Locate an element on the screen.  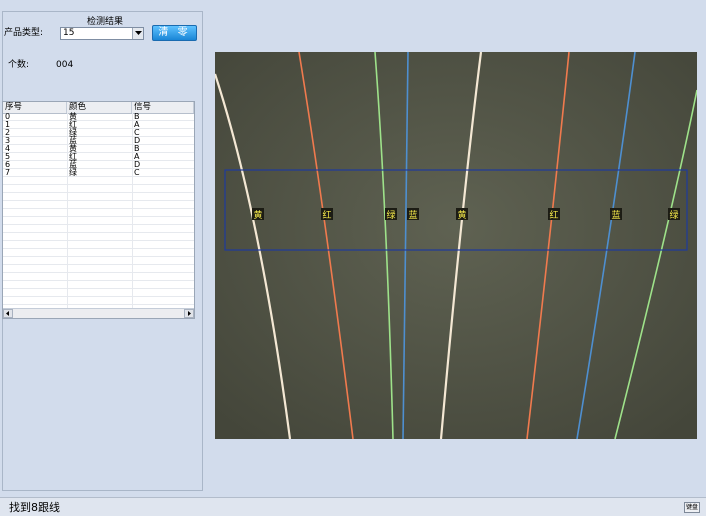
table-row: 3蓝D is located at coordinates (98, 140).